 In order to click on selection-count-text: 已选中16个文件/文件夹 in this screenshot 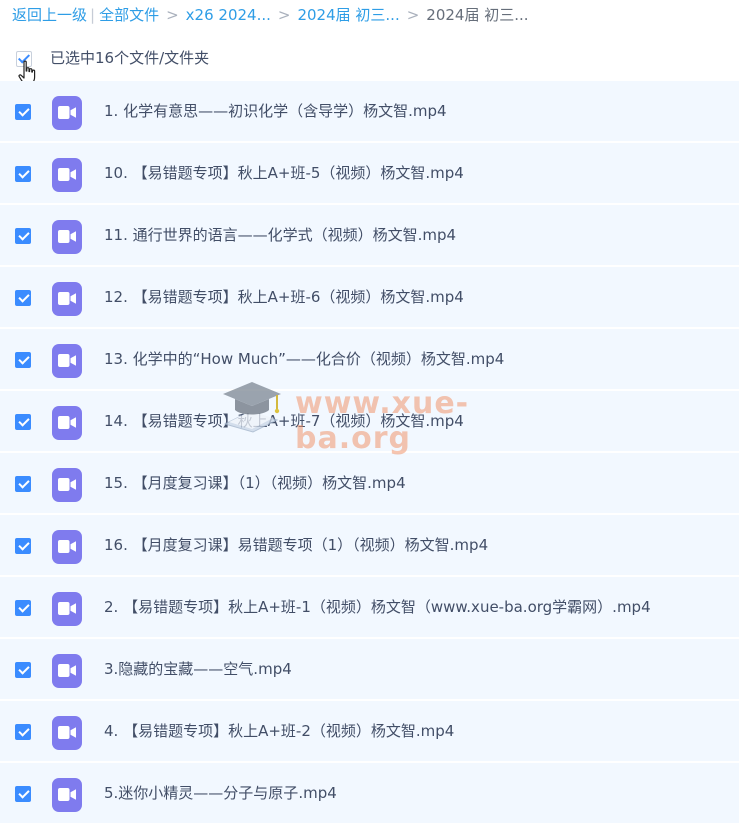, I will do `click(130, 58)`.